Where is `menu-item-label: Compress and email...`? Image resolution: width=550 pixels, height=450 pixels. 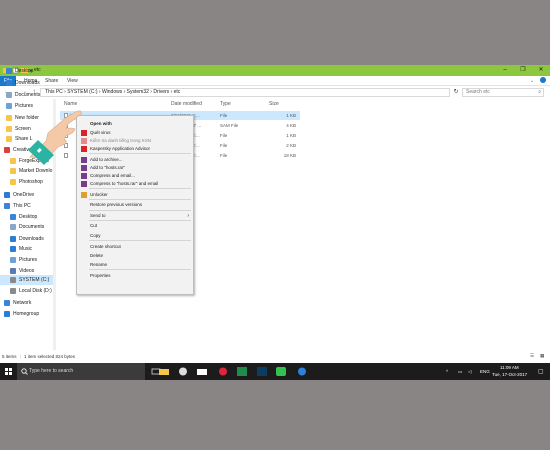
menu-item-label: Compress and email... is located at coordinates (113, 175).